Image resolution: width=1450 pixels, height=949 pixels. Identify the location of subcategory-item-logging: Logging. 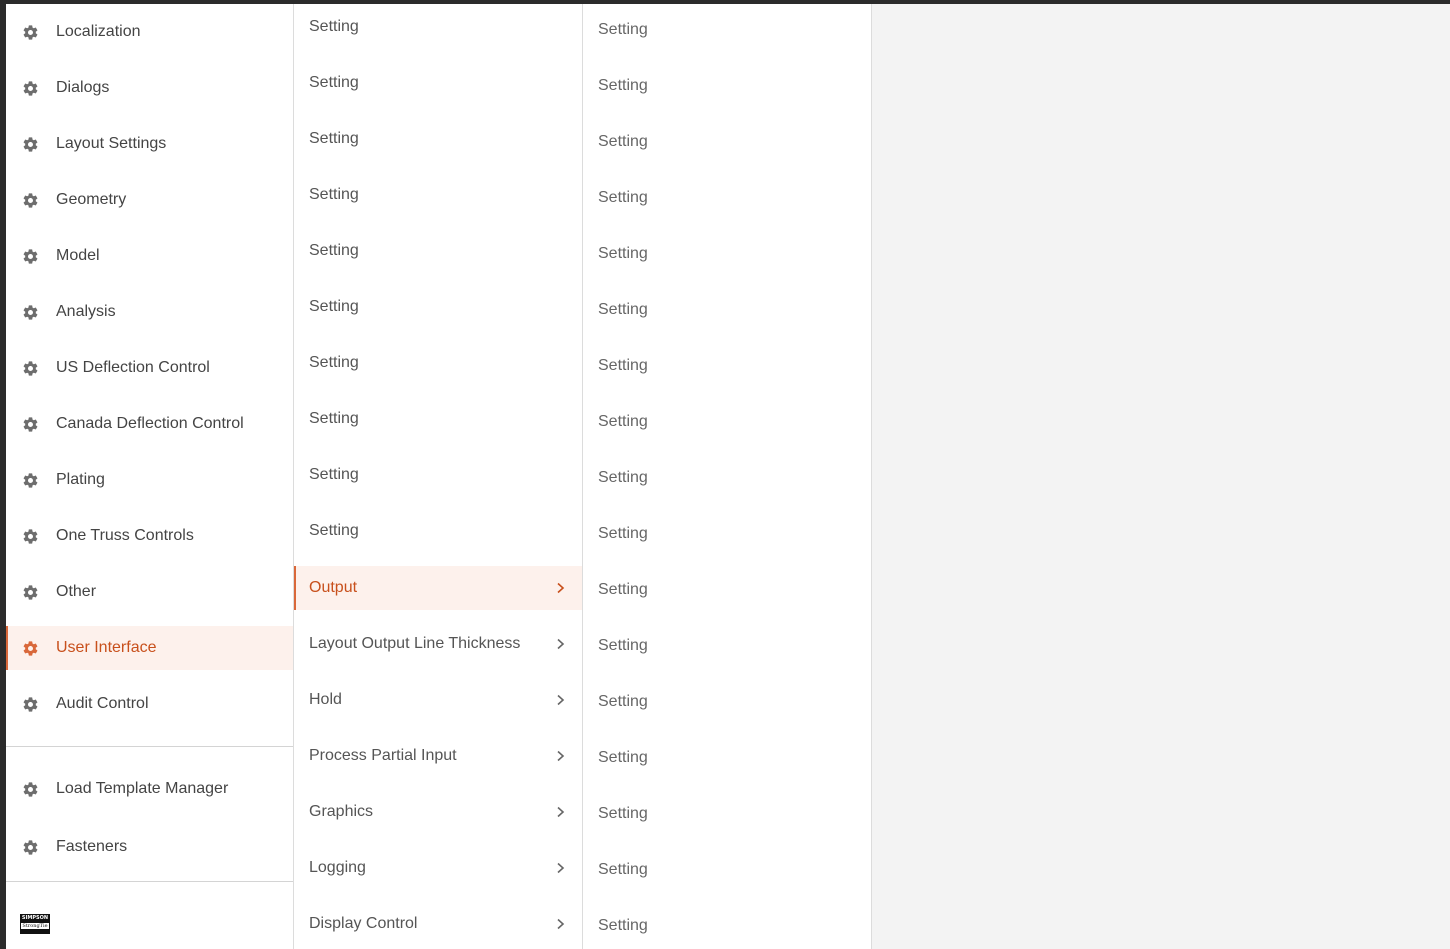
(438, 868).